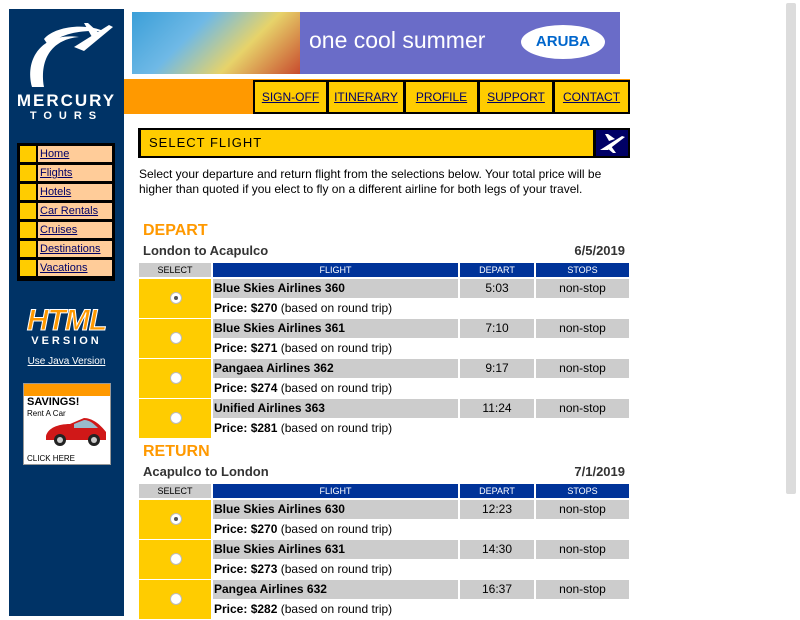 This screenshot has height=620, width=800. I want to click on vertical-scrollbar, so click(791, 308).